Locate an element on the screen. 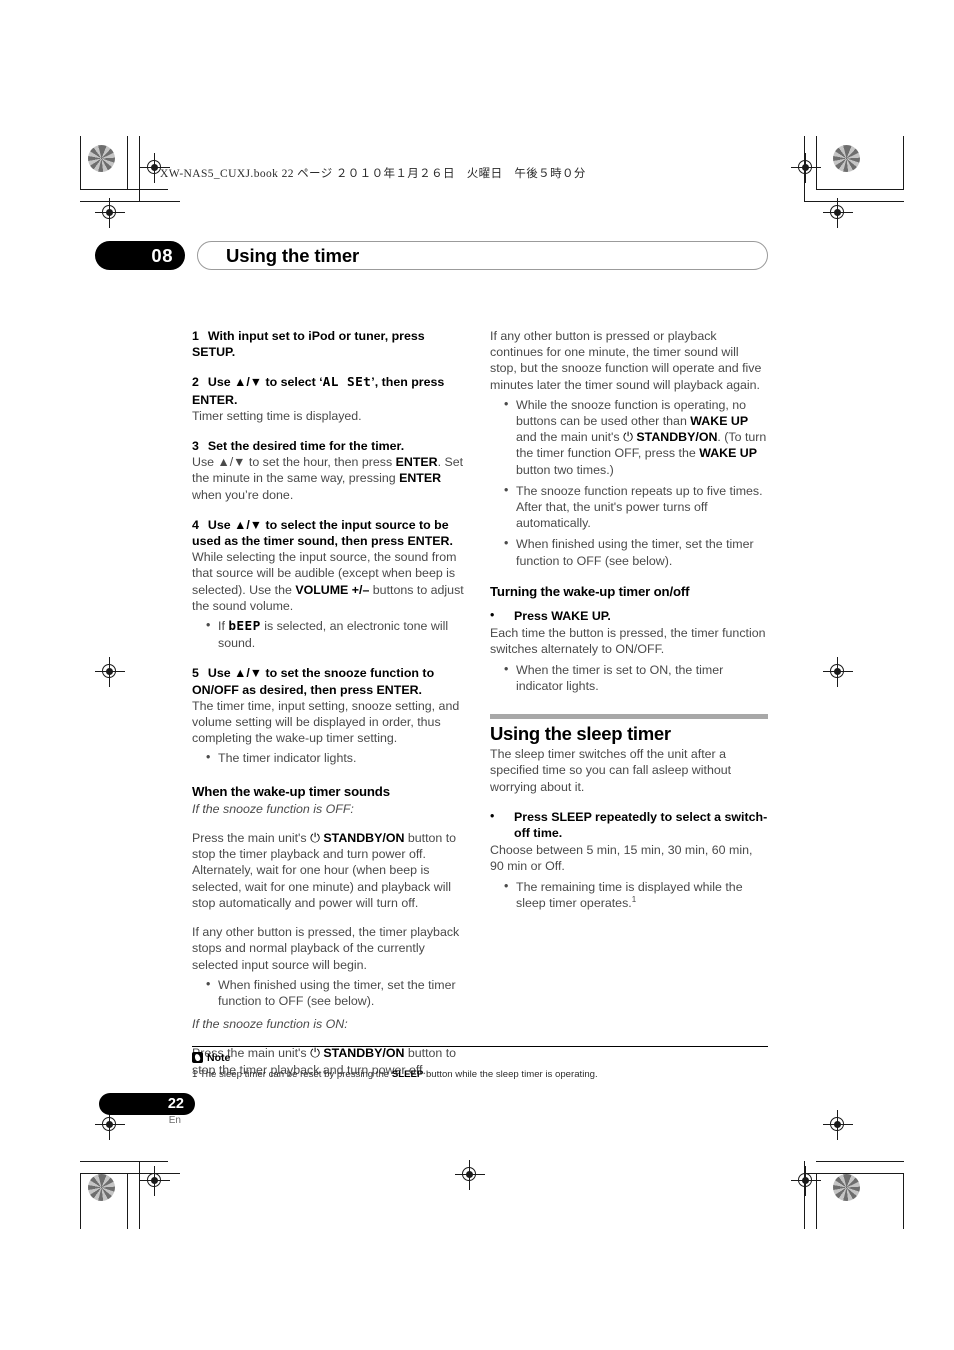 This screenshot has width=954, height=1350. note-heading: Note is located at coordinates (211, 1058).